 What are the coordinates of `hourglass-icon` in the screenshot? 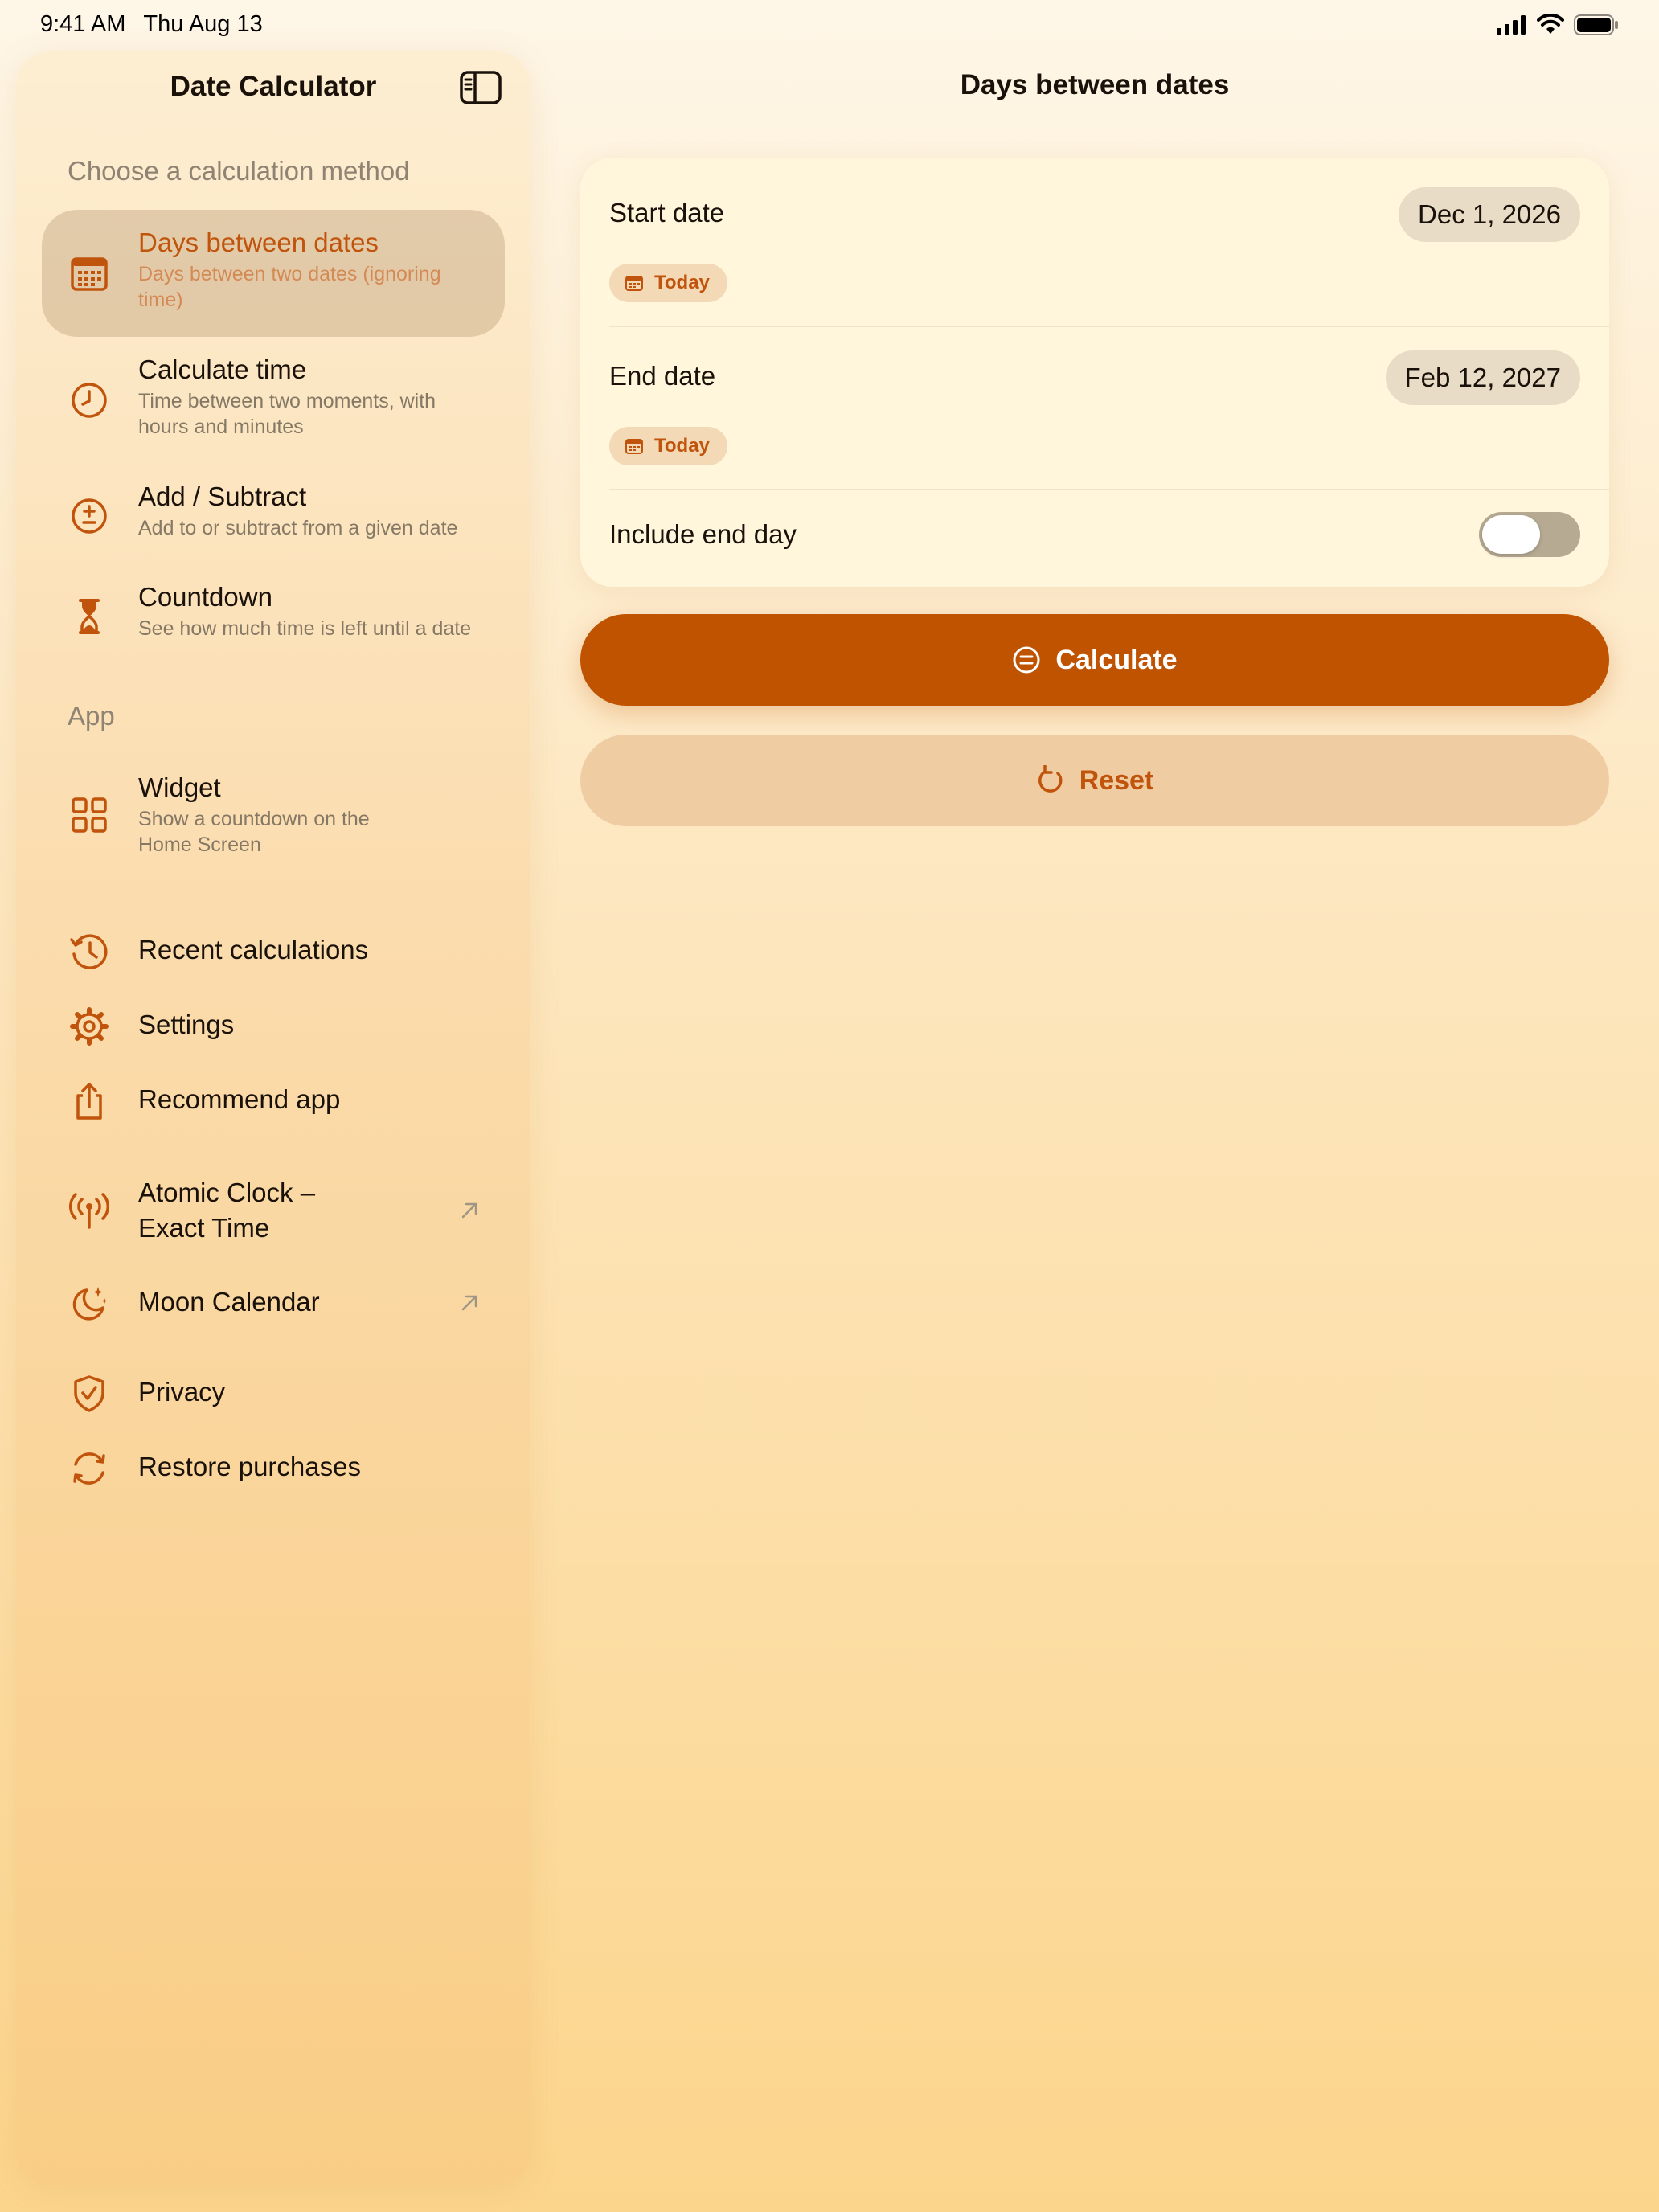 It's located at (89, 616).